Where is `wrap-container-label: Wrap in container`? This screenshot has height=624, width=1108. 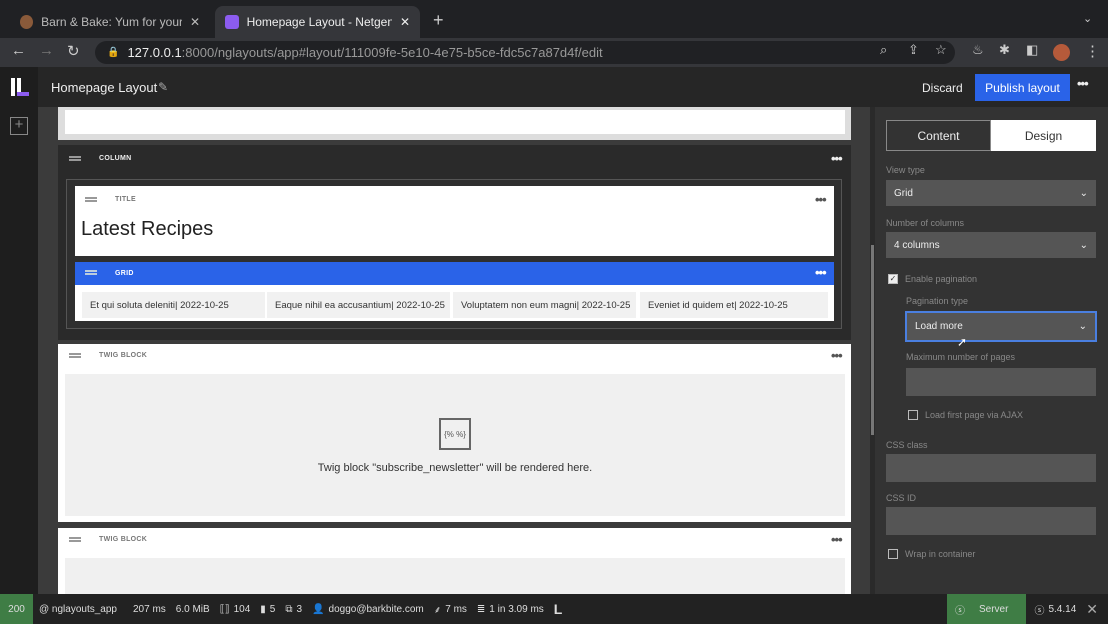 wrap-container-label: Wrap in container is located at coordinates (940, 554).